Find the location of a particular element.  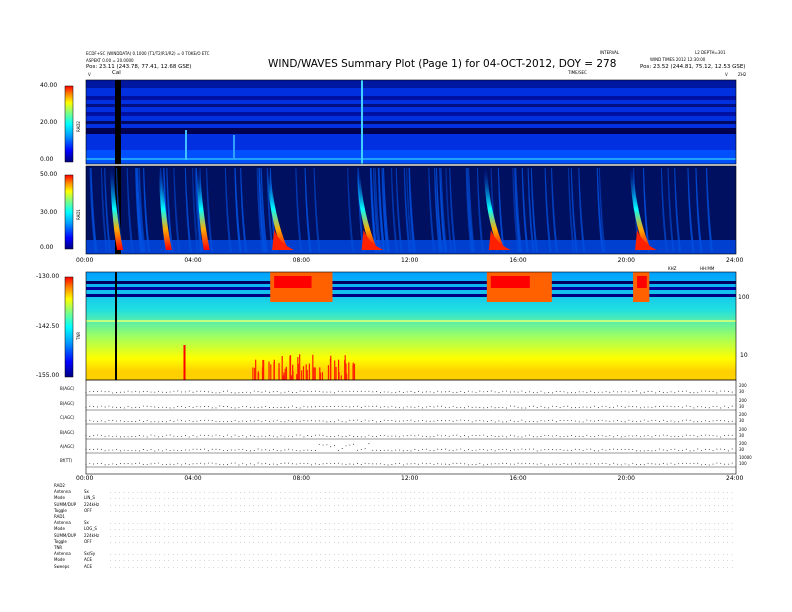

footer-key: Mode is located at coordinates (59, 529).